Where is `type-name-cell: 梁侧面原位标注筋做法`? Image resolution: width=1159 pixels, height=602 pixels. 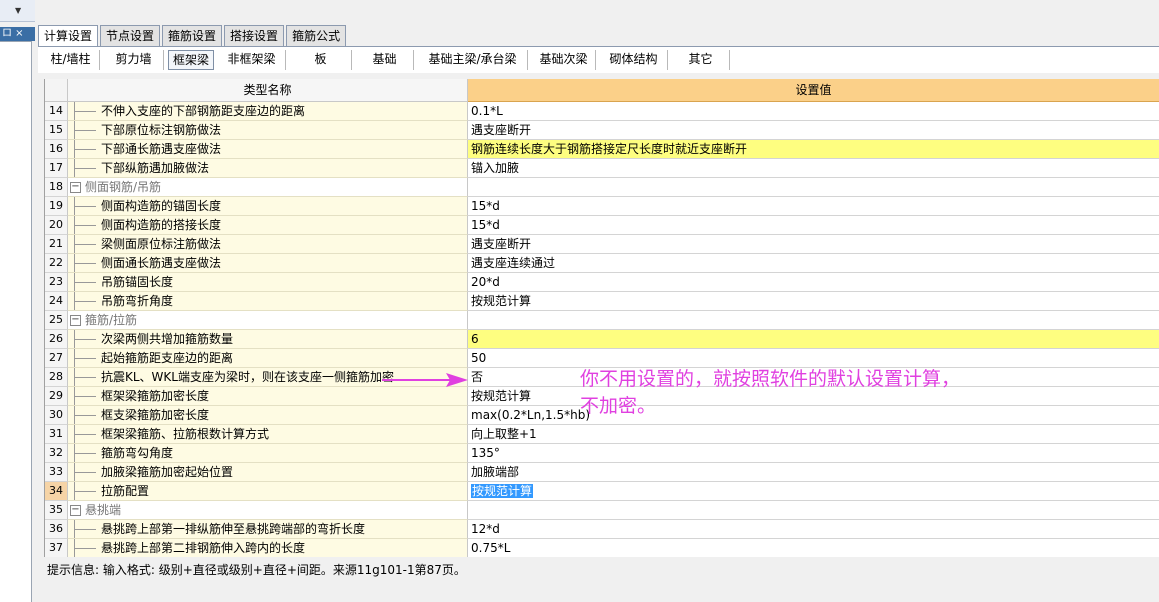
type-name-cell: 梁侧面原位标注筋做法 is located at coordinates (268, 244).